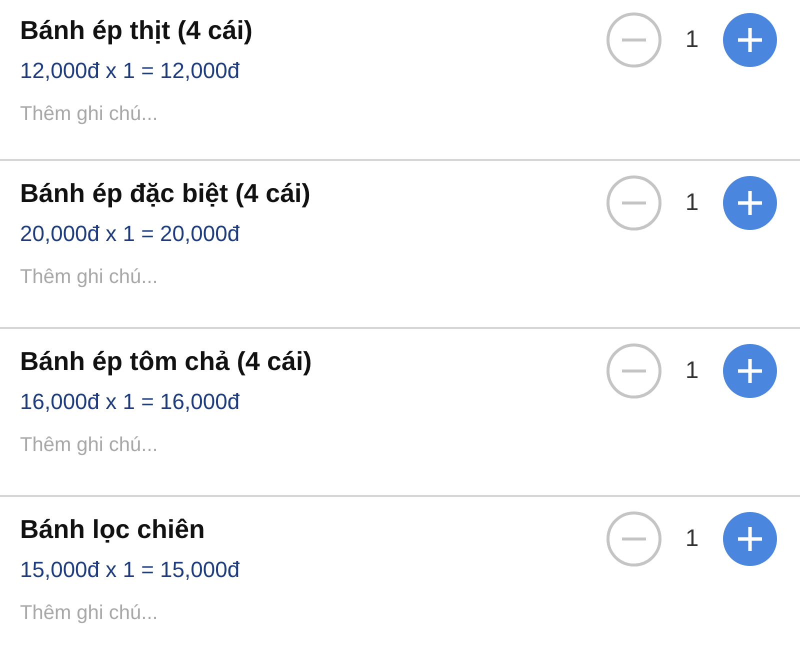  What do you see at coordinates (166, 193) in the screenshot?
I see `item-name: Bánh ép đặc biệt (4 cái)` at bounding box center [166, 193].